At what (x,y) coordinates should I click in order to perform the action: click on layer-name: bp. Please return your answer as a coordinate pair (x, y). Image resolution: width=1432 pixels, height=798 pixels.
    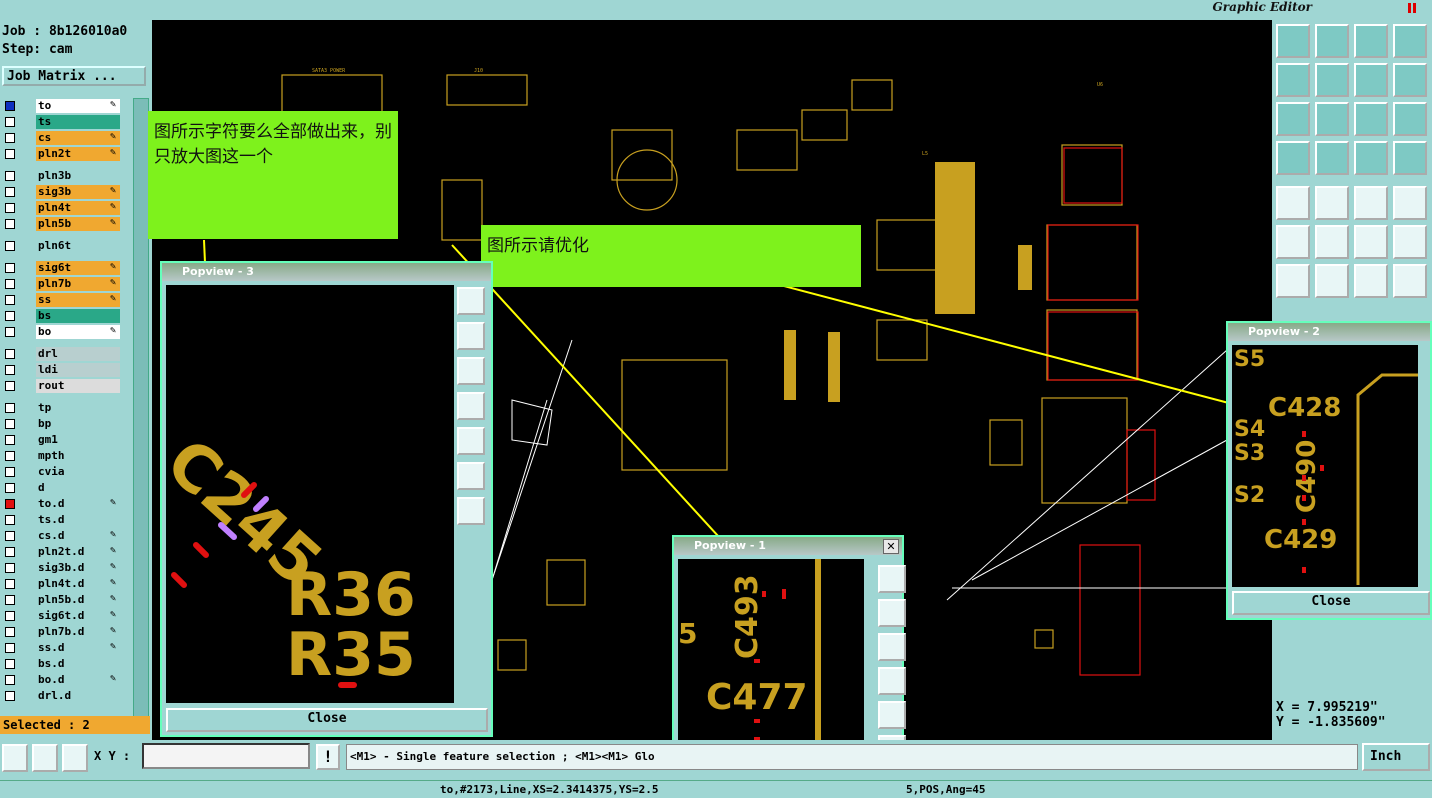
    Looking at the image, I should click on (78, 424).